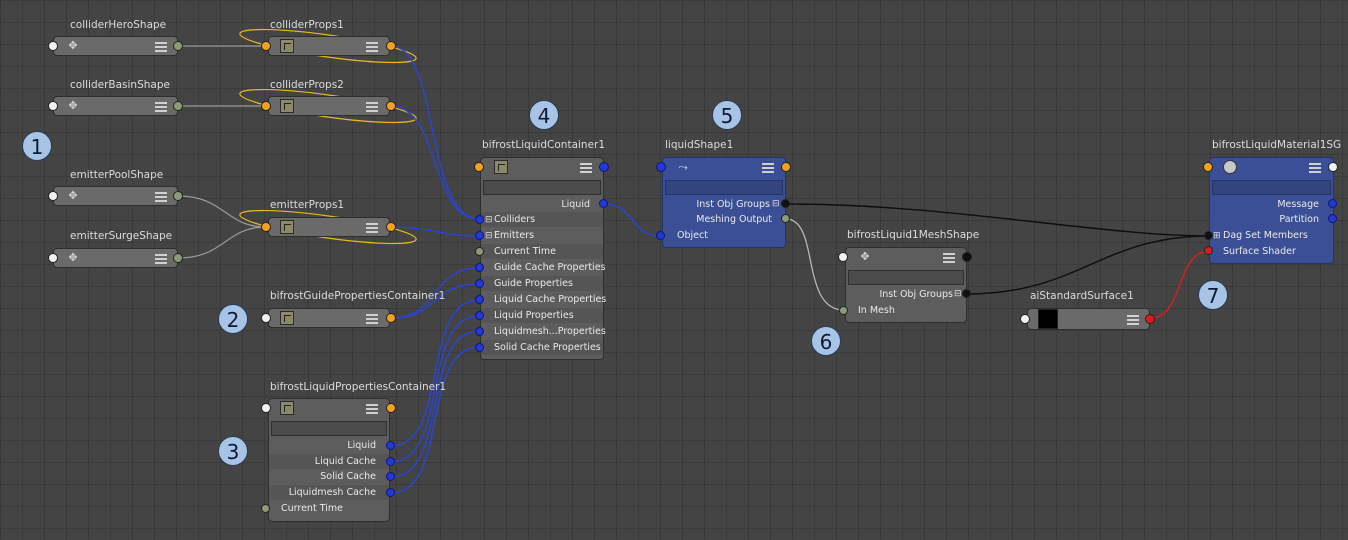  I want to click on callout-badge-1: 1, so click(37, 146).